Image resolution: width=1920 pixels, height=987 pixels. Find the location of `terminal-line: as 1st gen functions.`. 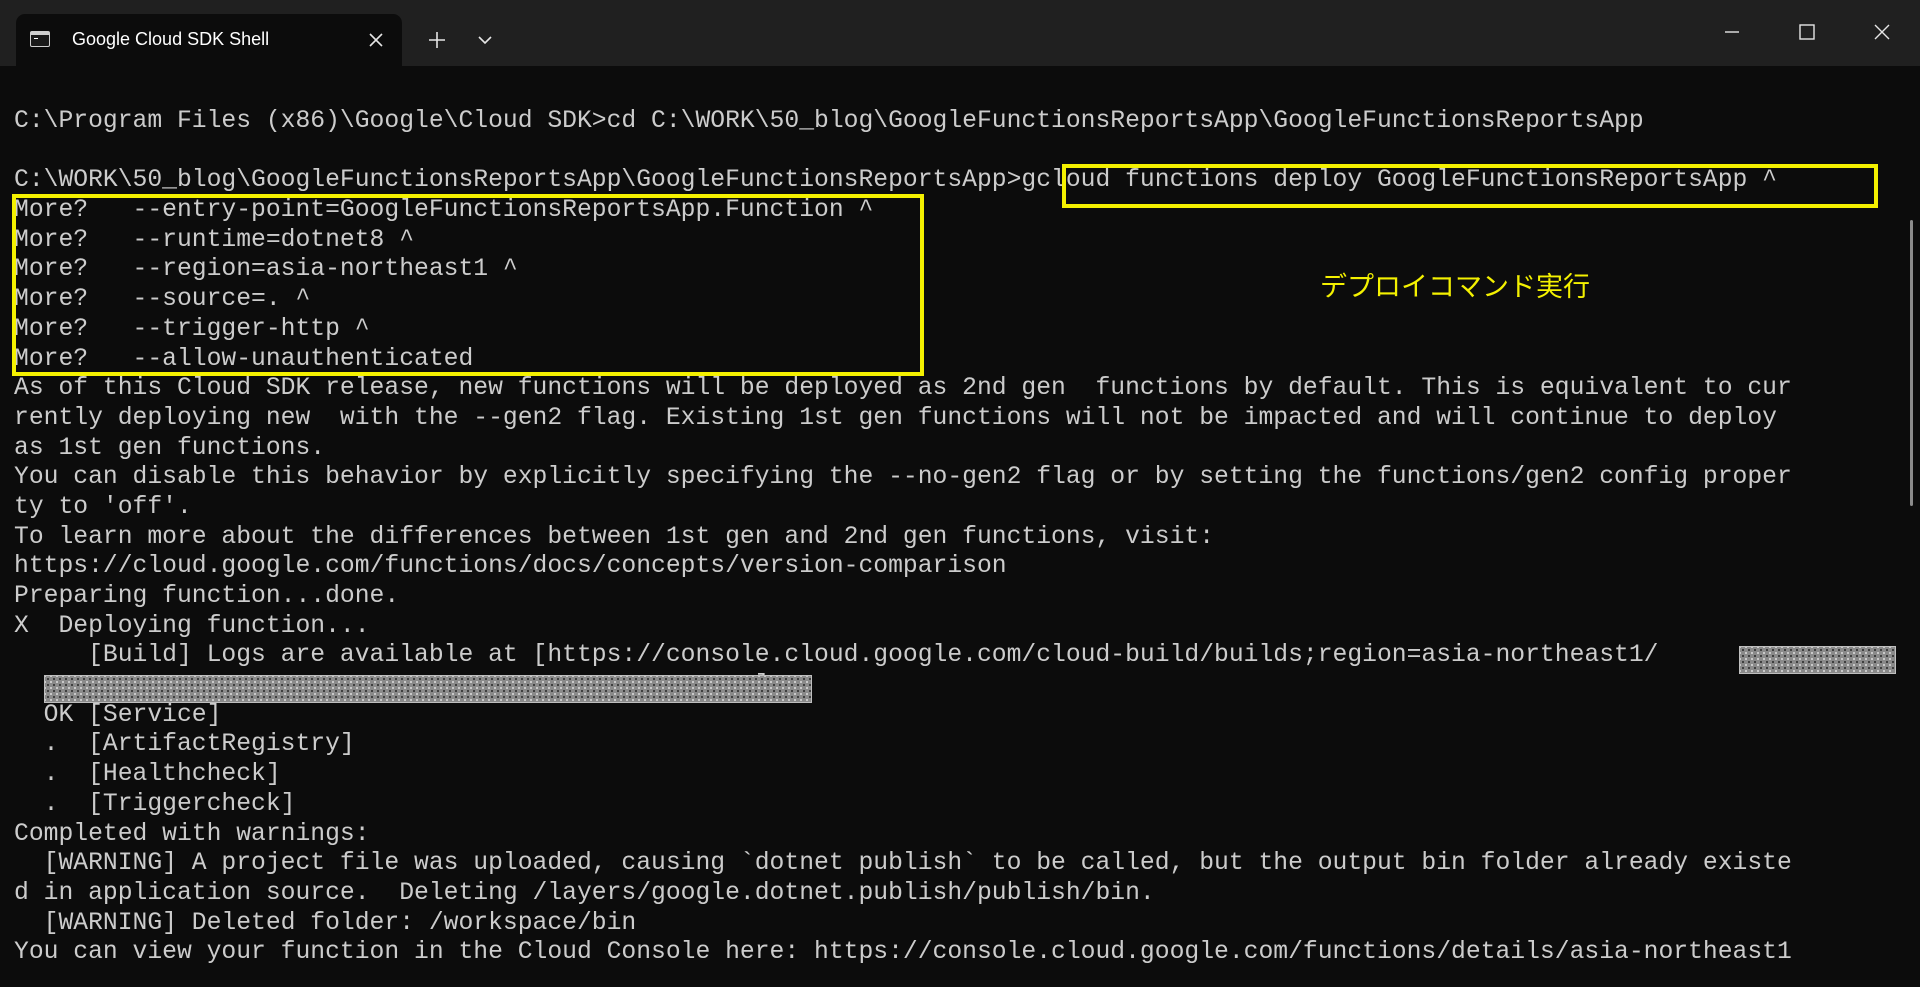

terminal-line: as 1st gen functions. is located at coordinates (170, 447).